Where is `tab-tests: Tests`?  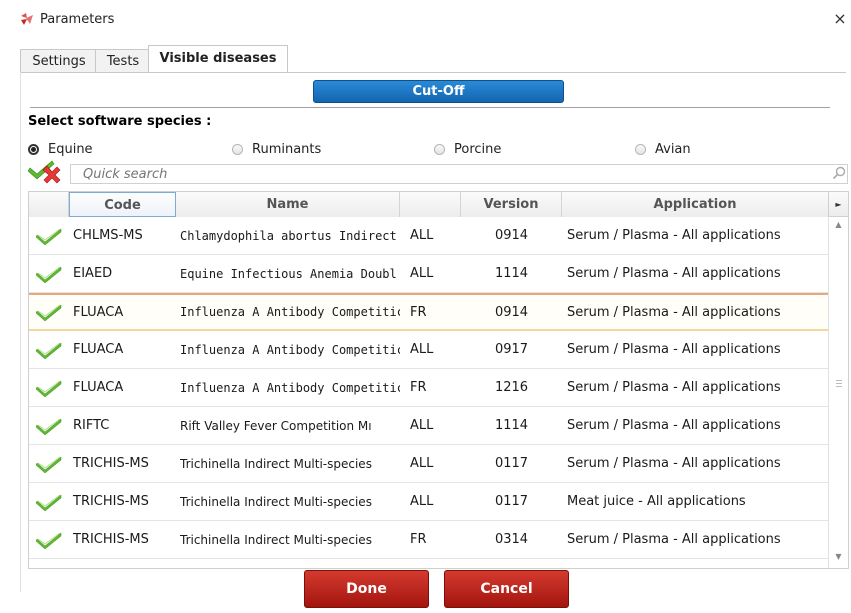 tab-tests: Tests is located at coordinates (123, 61).